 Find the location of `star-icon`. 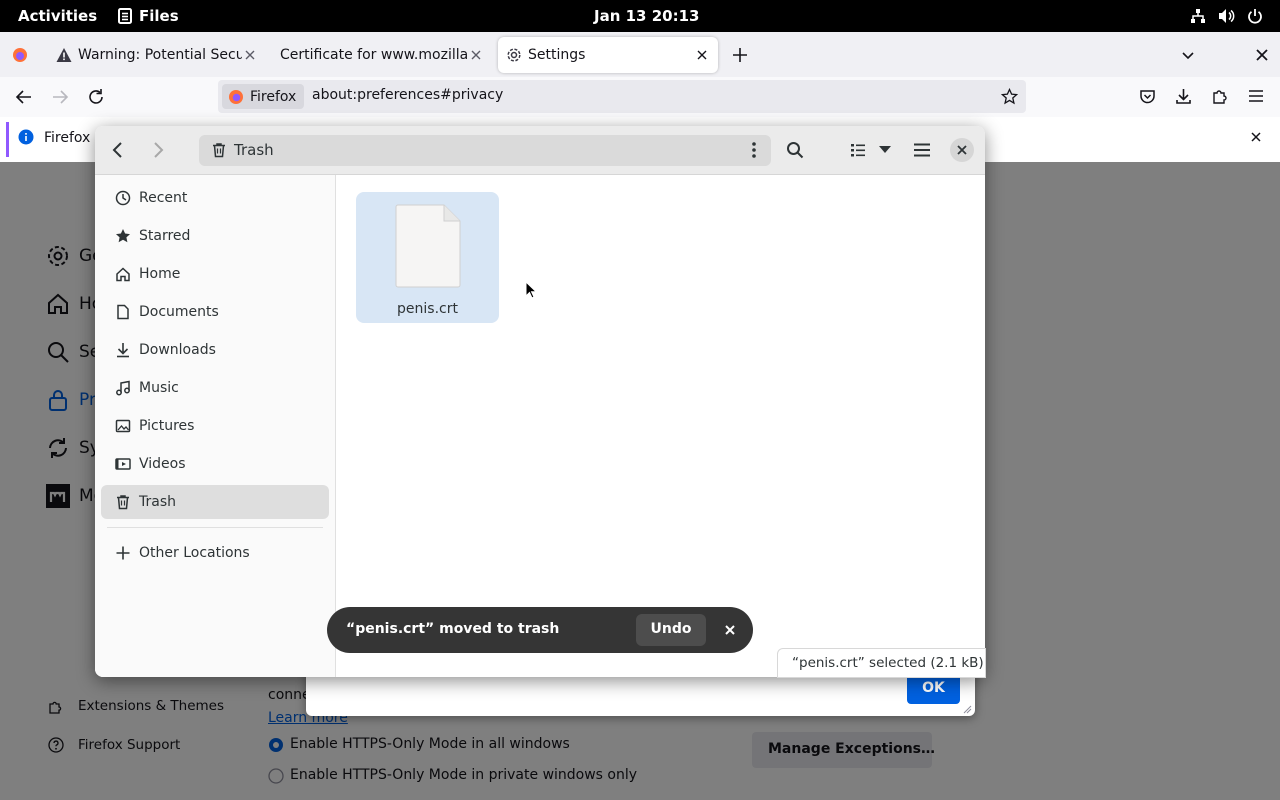

star-icon is located at coordinates (123, 236).